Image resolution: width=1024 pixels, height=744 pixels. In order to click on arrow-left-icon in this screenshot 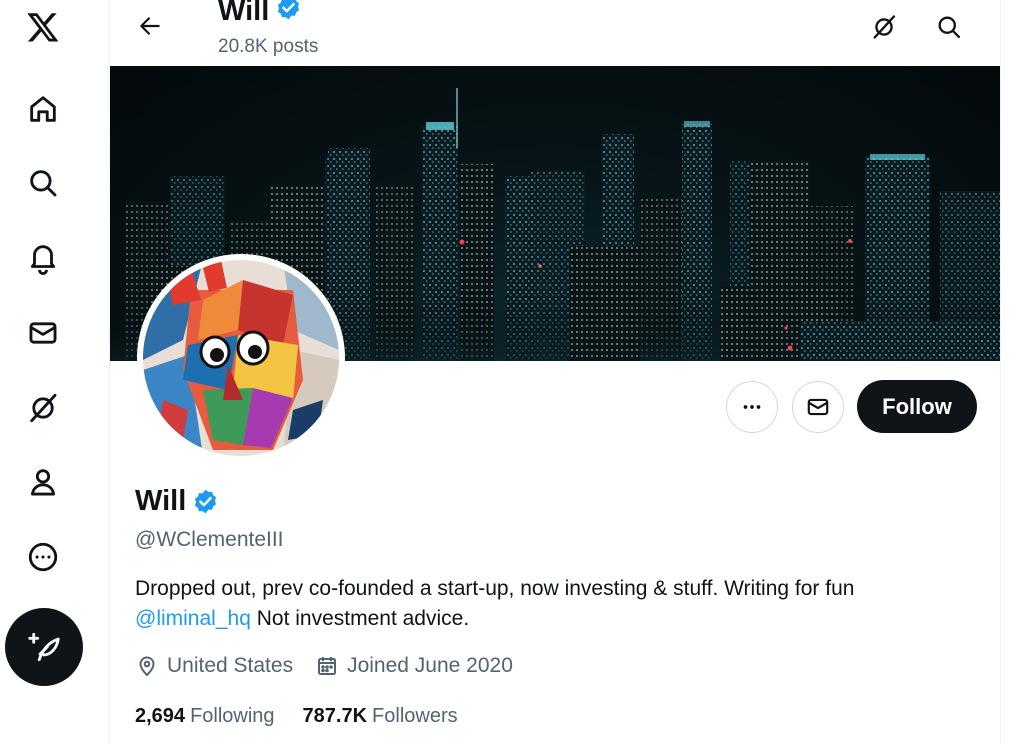, I will do `click(150, 26)`.